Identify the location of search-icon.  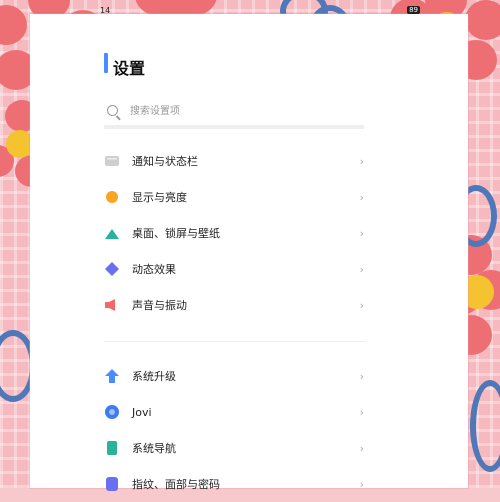
(112, 110).